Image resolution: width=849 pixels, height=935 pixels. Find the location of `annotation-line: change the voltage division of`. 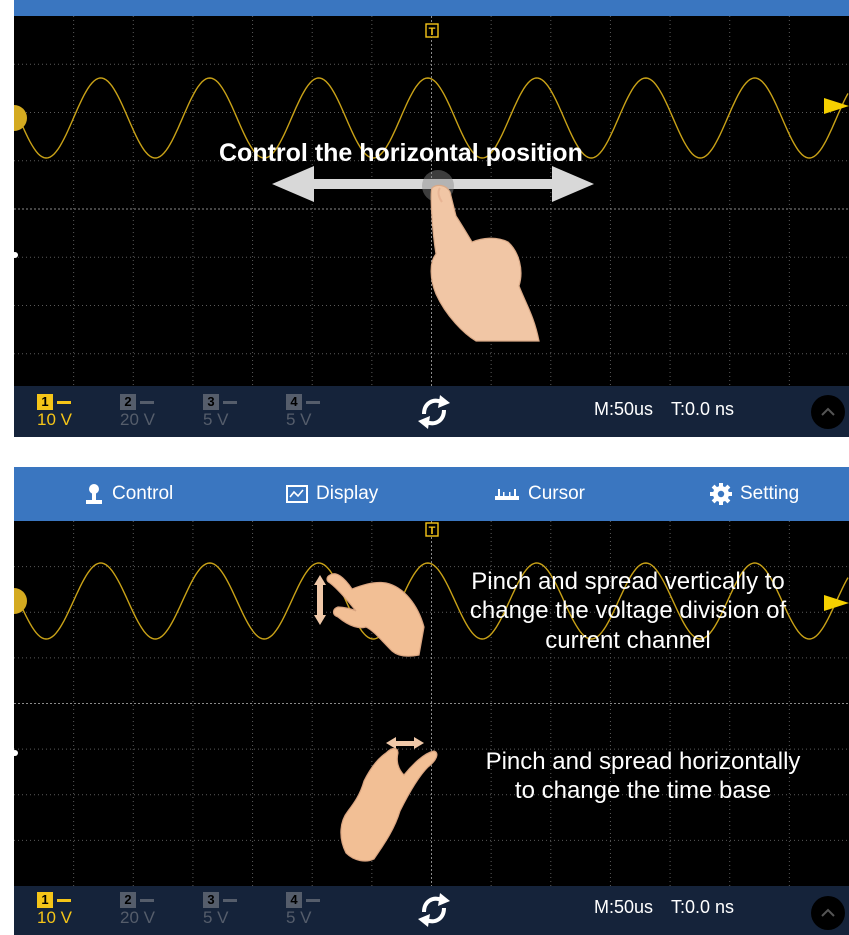

annotation-line: change the voltage division of is located at coordinates (628, 611).